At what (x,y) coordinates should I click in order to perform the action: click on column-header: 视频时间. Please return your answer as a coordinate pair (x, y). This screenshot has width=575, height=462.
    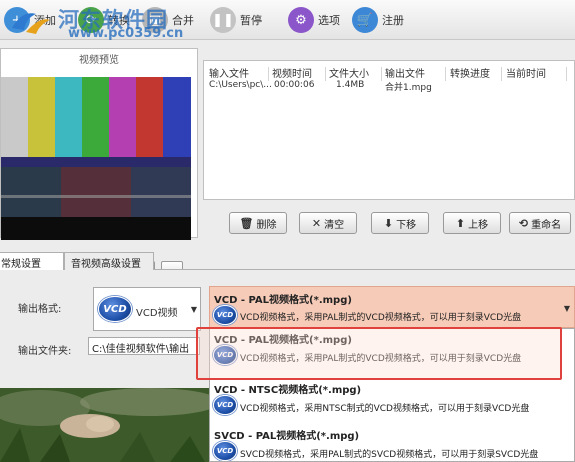
    Looking at the image, I should click on (292, 72).